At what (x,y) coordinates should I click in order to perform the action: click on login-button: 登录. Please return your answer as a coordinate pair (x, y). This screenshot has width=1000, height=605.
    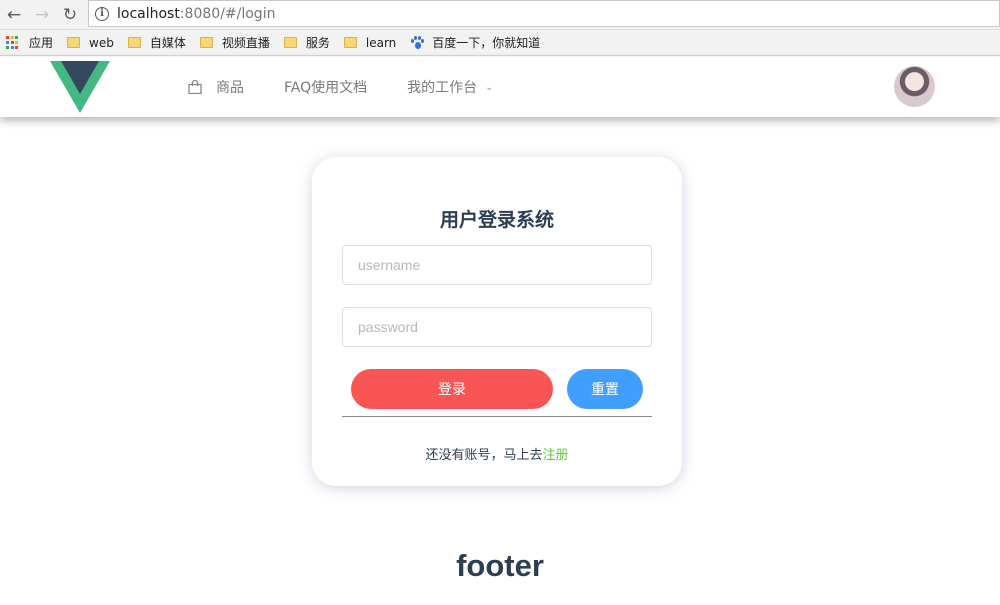
    Looking at the image, I should click on (452, 389).